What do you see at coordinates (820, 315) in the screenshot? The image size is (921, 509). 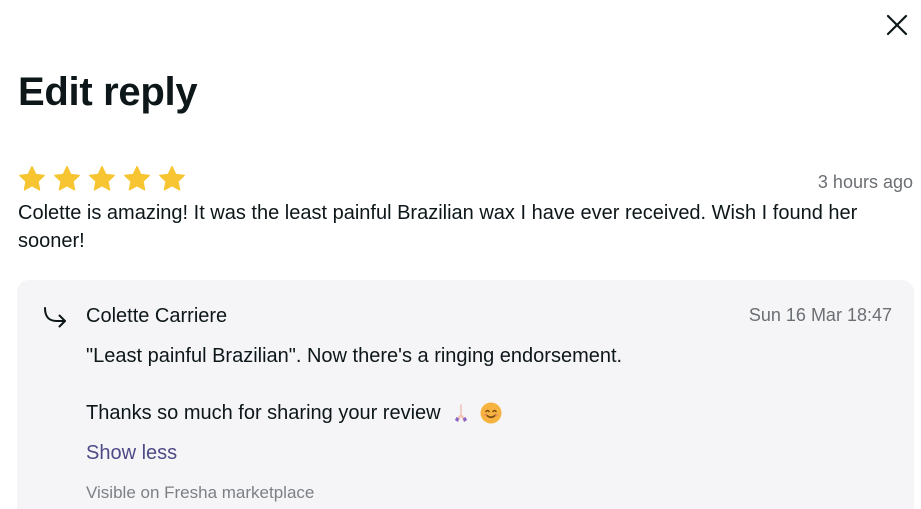 I see `reply-date: Sun 16 Mar 18:47` at bounding box center [820, 315].